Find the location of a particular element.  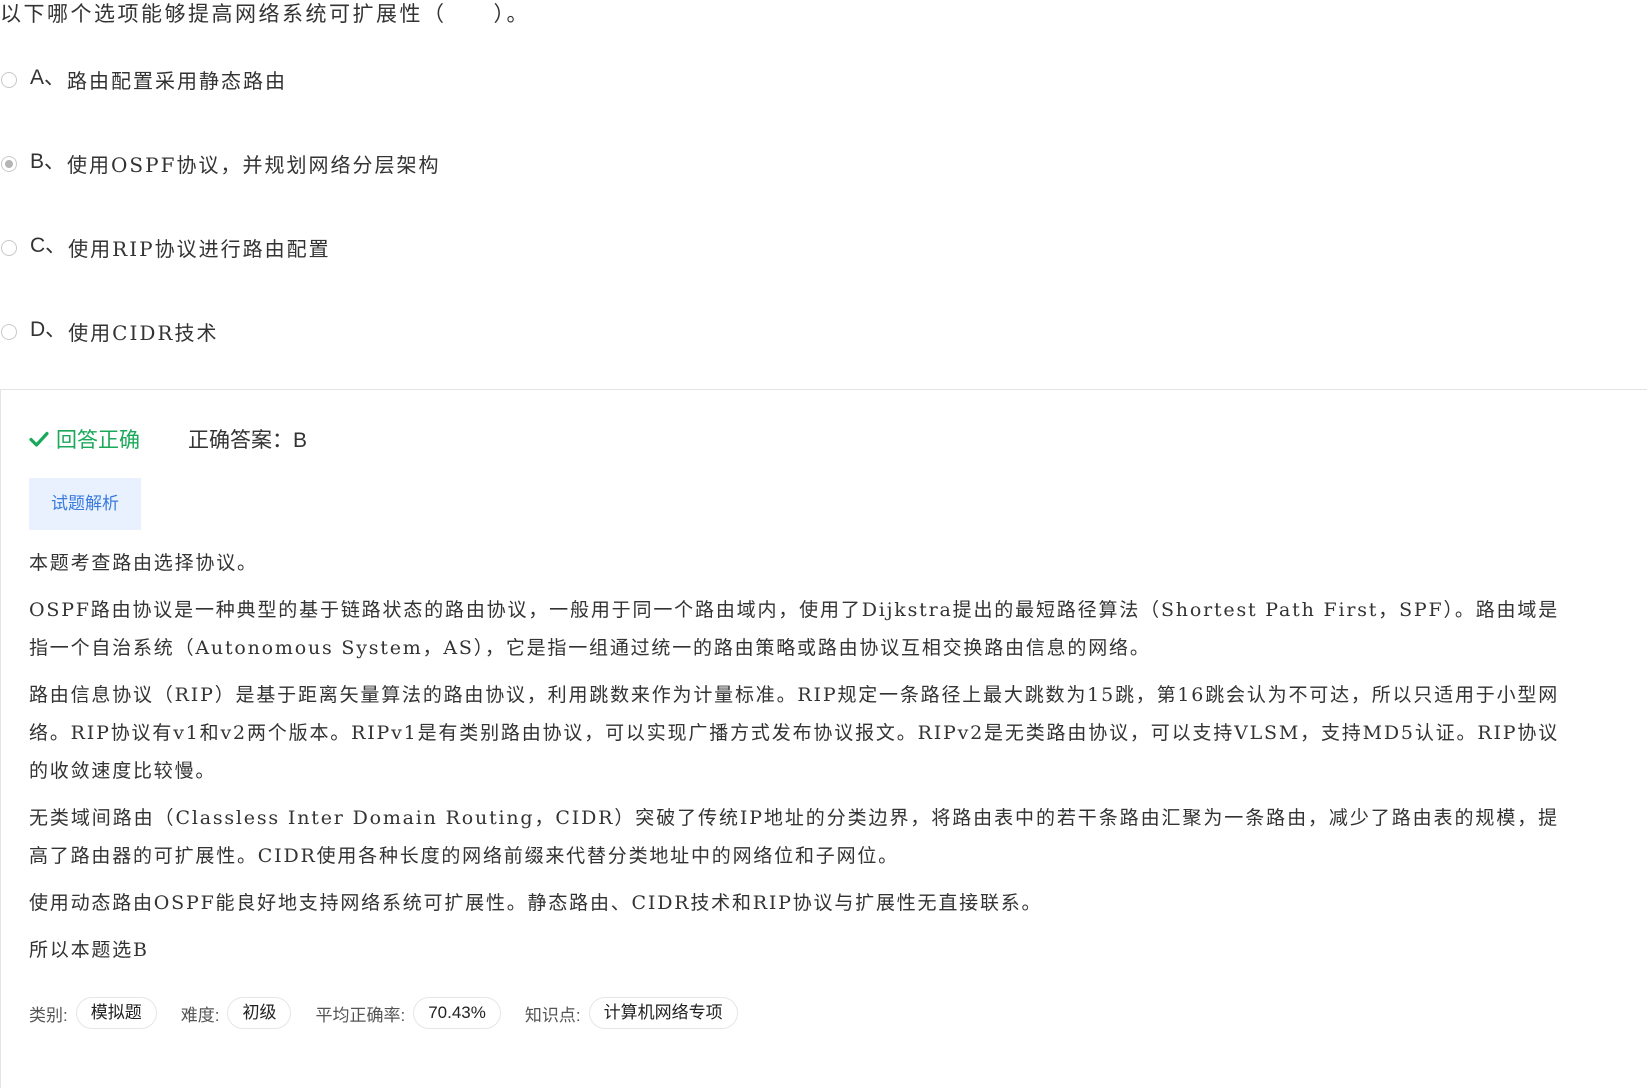

option-a: A、 路由配置采用静态路由 is located at coordinates (450, 106).